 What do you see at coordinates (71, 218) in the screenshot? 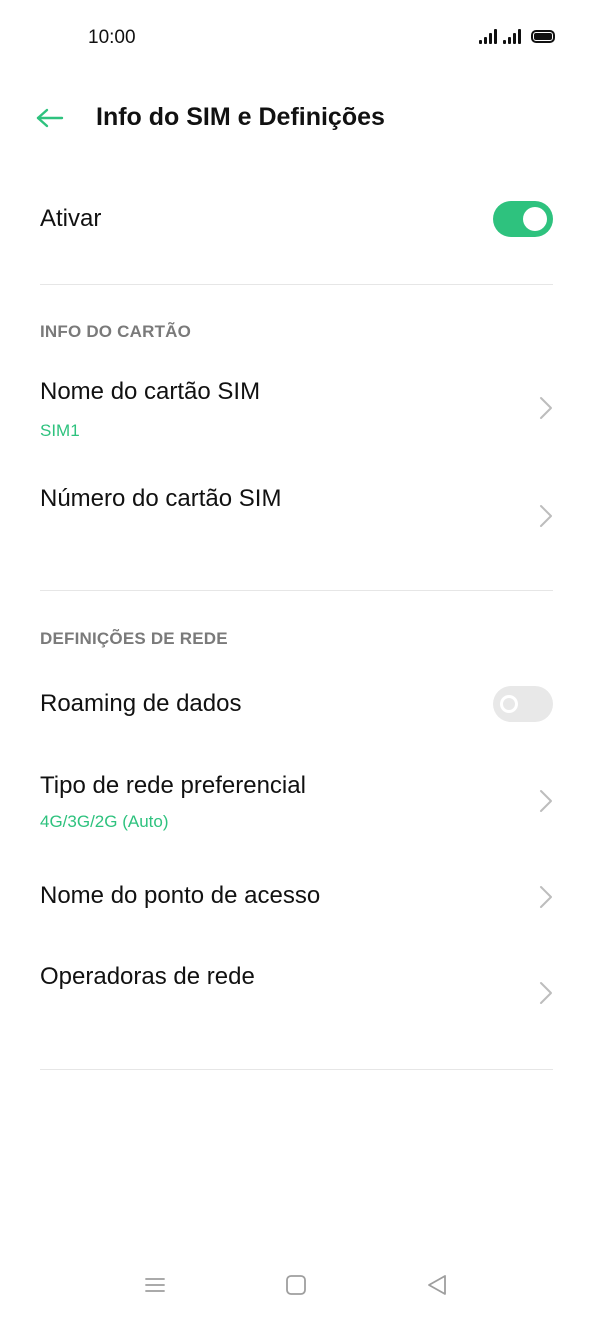
I see `activate-label: Ativar` at bounding box center [71, 218].